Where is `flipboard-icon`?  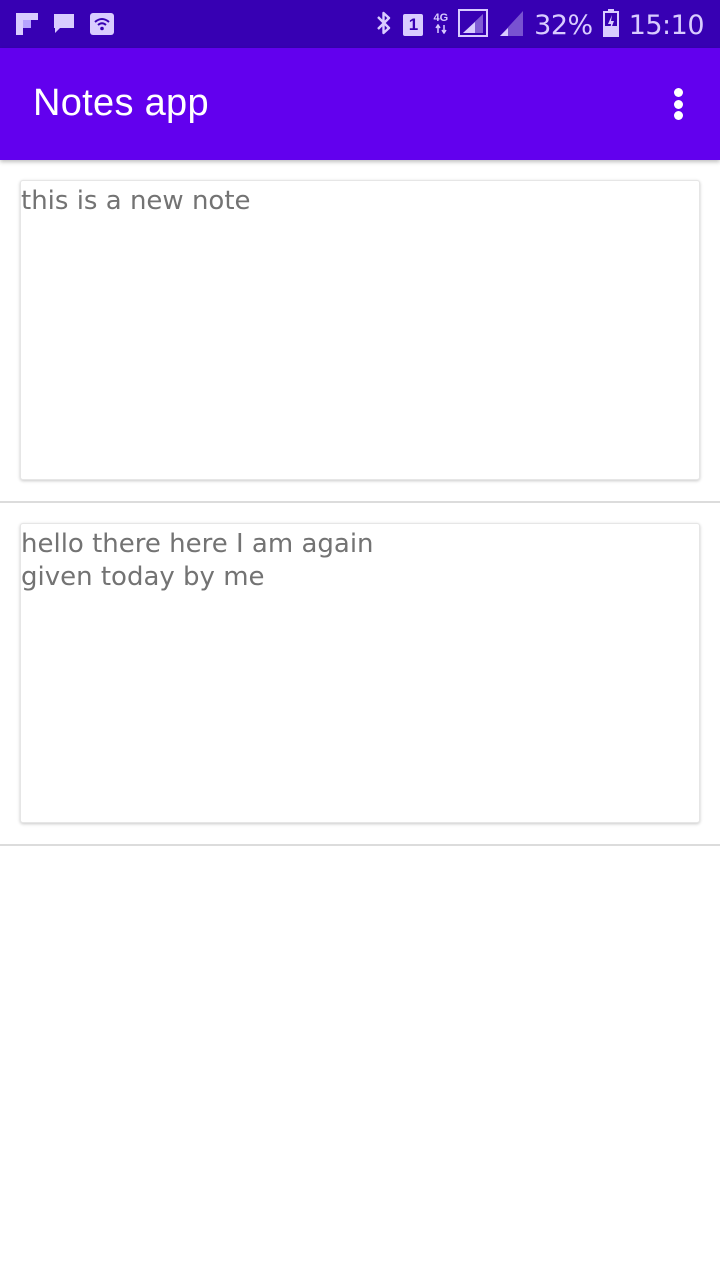
flipboard-icon is located at coordinates (27, 26).